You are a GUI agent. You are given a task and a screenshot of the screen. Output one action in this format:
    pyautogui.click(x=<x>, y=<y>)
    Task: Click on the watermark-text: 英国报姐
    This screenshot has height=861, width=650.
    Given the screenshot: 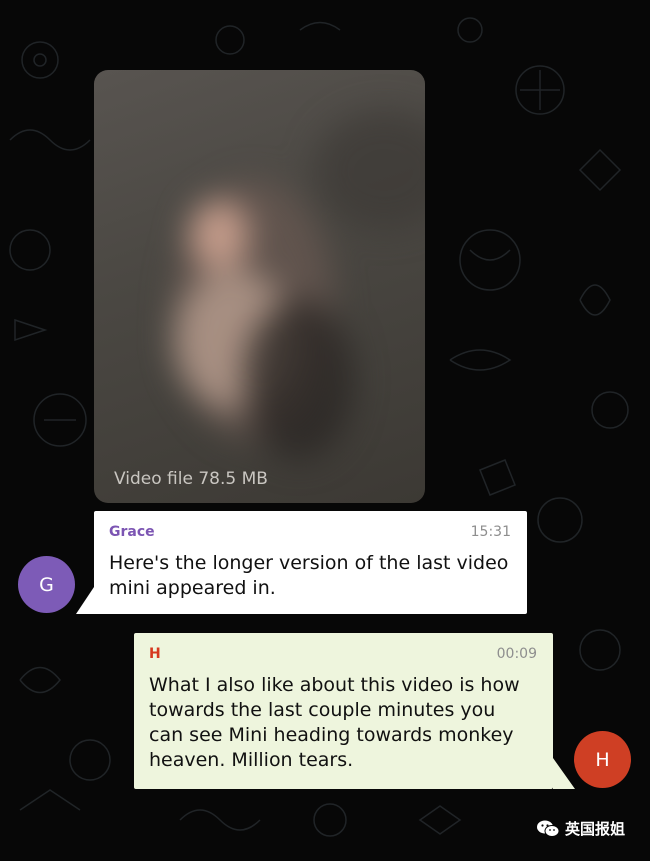 What is the action you would take?
    pyautogui.click(x=595, y=829)
    